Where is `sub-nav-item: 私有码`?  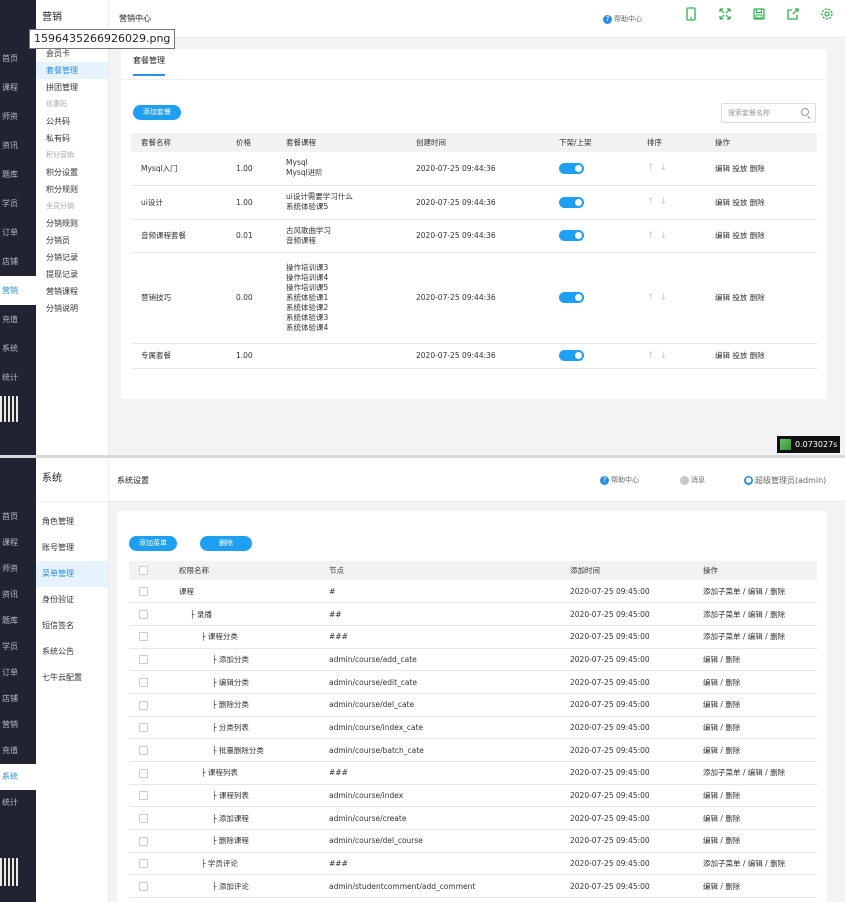
sub-nav-item: 私有码 is located at coordinates (72, 138).